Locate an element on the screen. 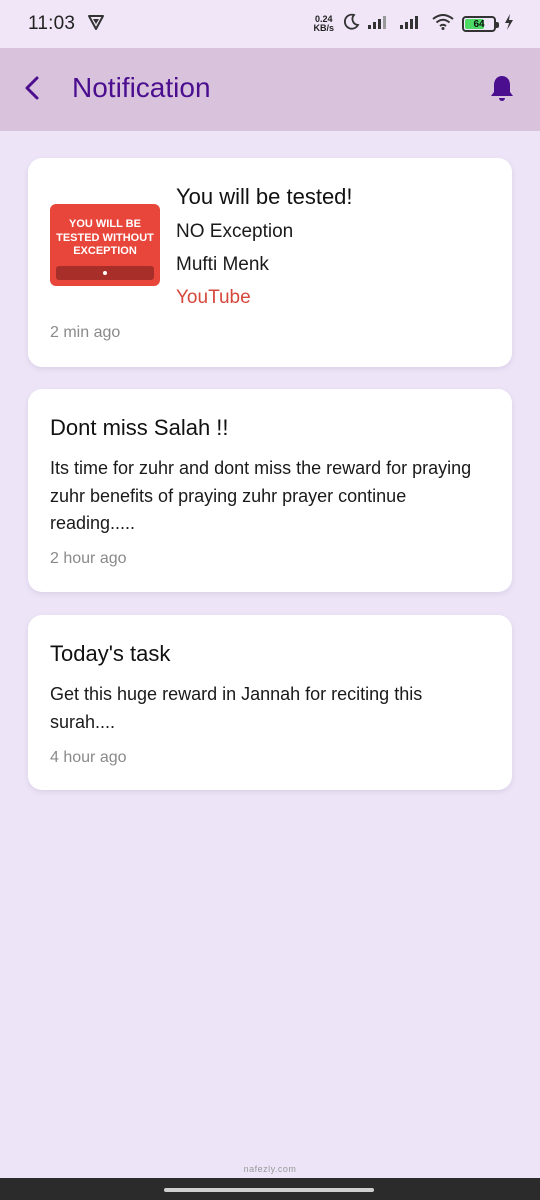 This screenshot has height=1200, width=540. video-thumbnail: YOU WILL BE TESTED WITHOUT EXCEPTION is located at coordinates (105, 245).